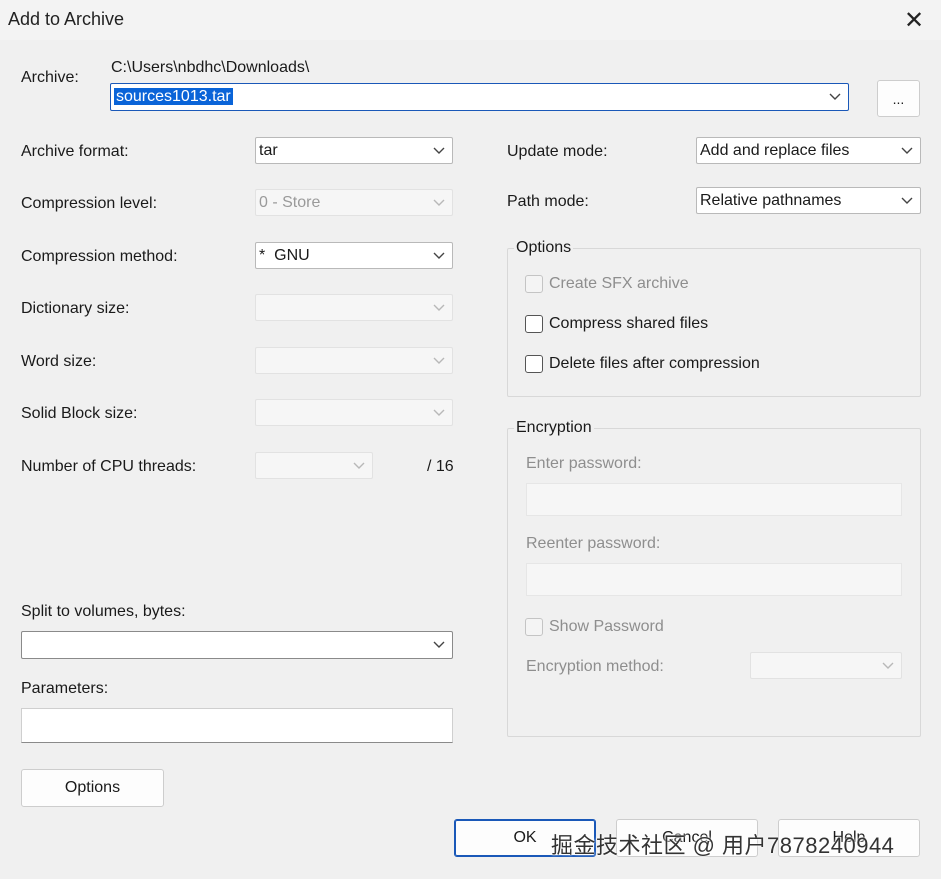 The width and height of the screenshot is (941, 879). Describe the element at coordinates (714, 499) in the screenshot. I see `enter-password-input` at that location.